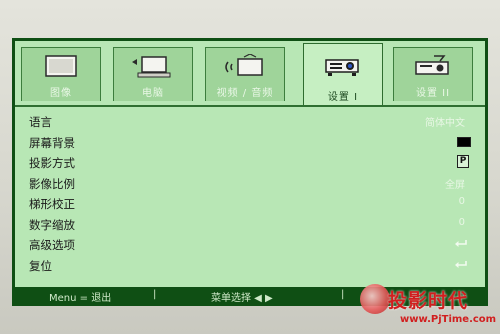 The image size is (500, 334). Describe the element at coordinates (40, 265) in the screenshot. I see `menu-item-label: 复位` at that location.